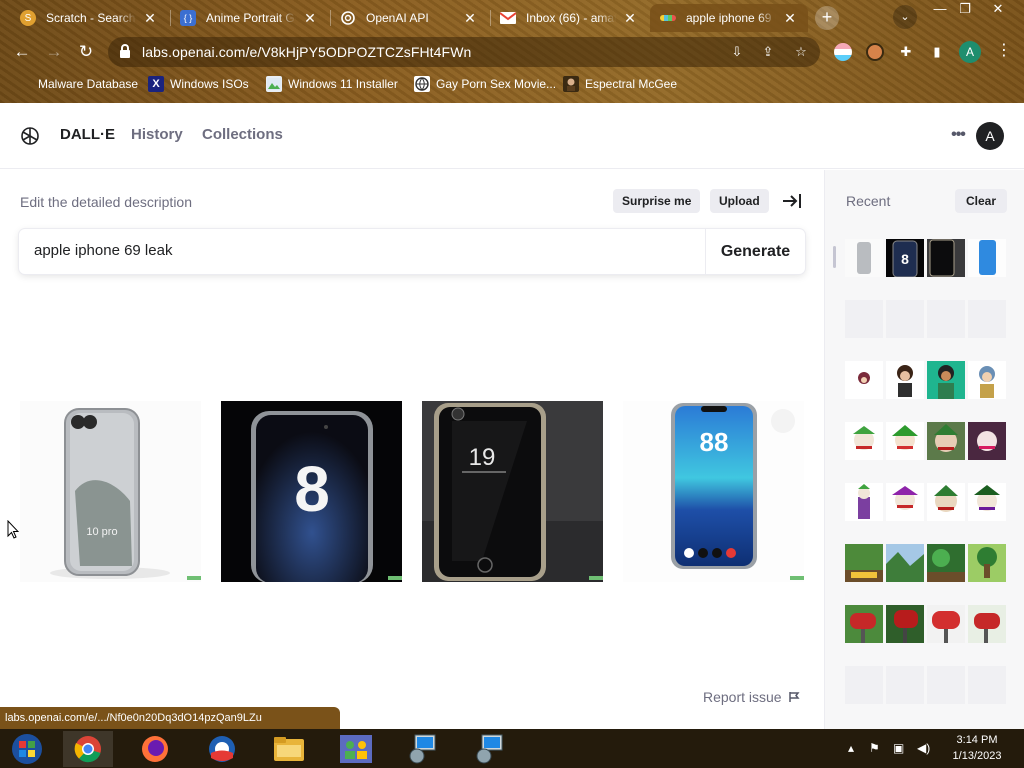 This screenshot has height=768, width=1024. Describe the element at coordinates (751, 697) in the screenshot. I see `report-issue-link: Report issue` at that location.